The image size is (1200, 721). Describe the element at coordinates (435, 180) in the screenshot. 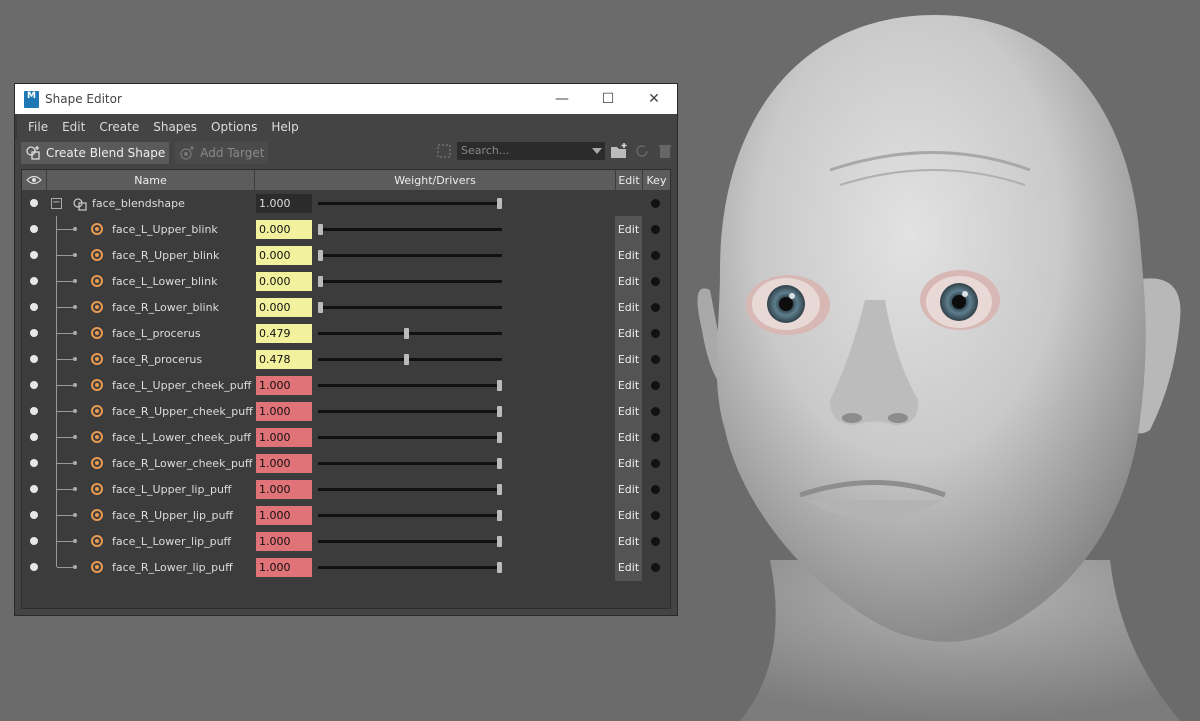

I see `weight-column-header: Weight/Drivers` at that location.